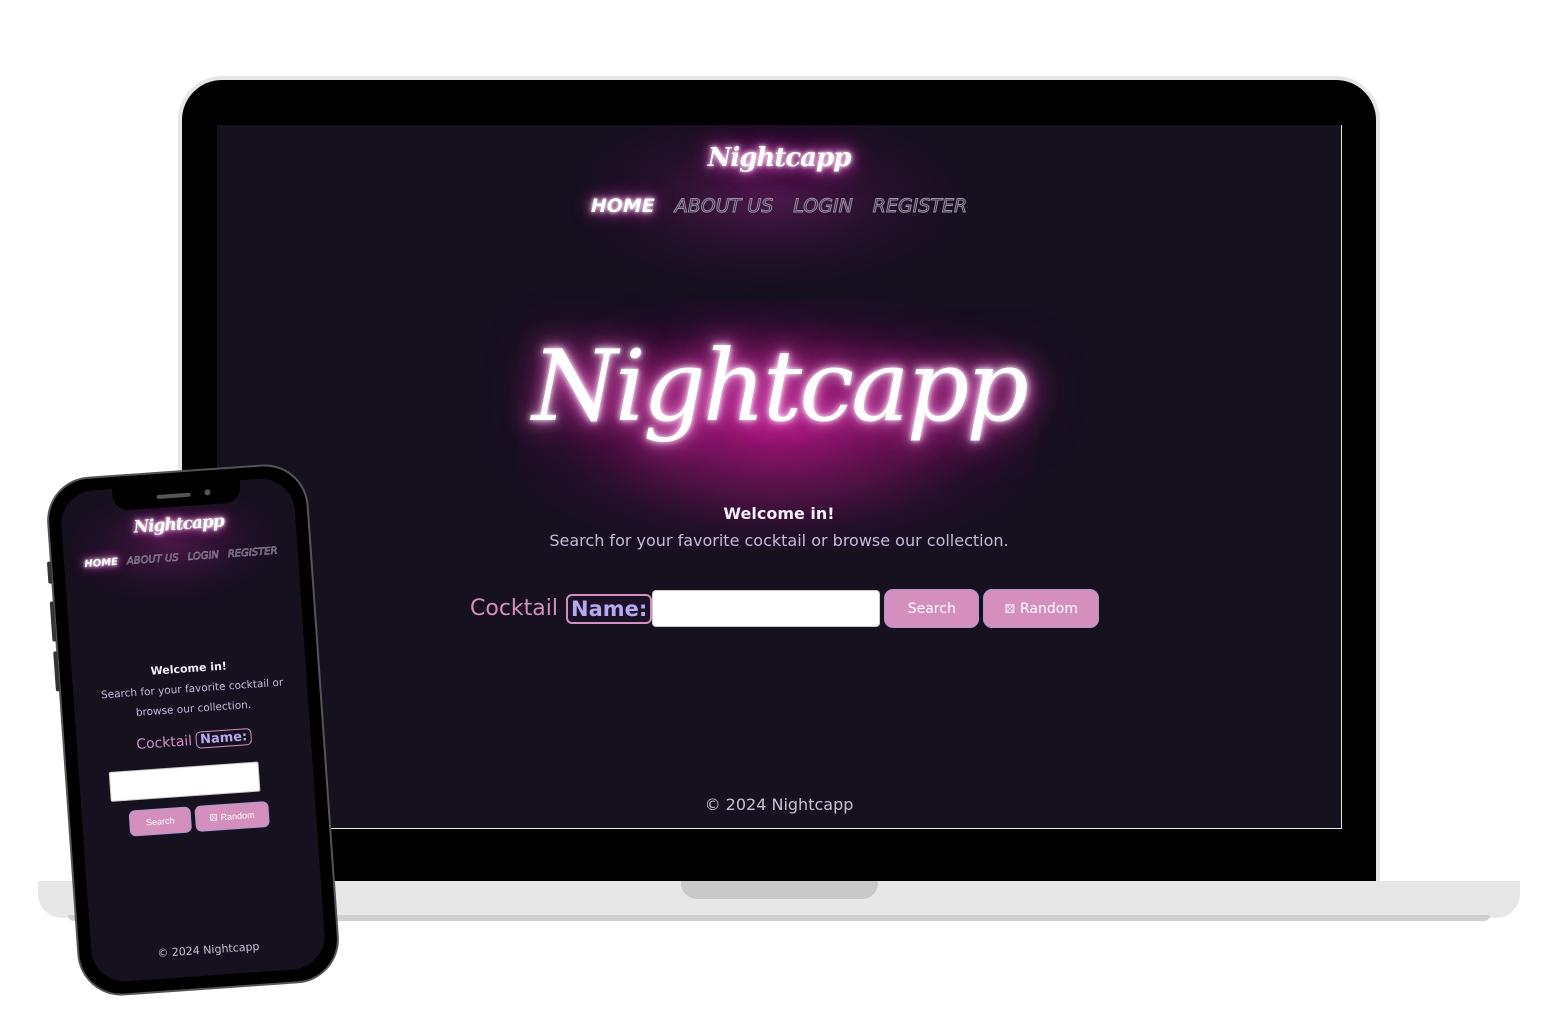 This screenshot has width=1552, height=1031. What do you see at coordinates (207, 492) in the screenshot?
I see `phone-camera` at bounding box center [207, 492].